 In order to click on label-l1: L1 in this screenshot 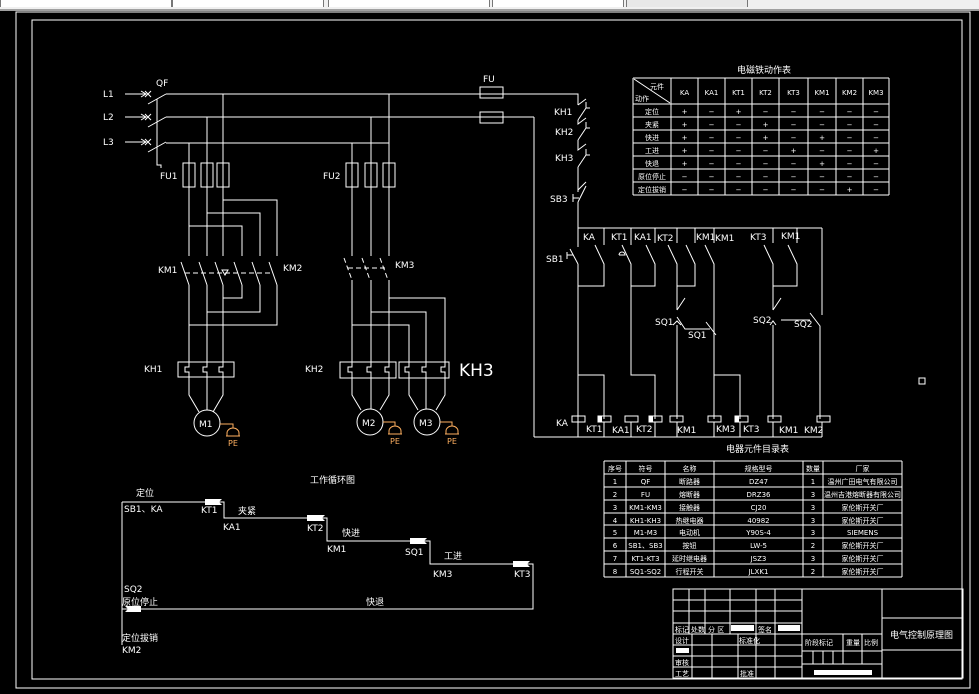, I will do `click(108, 95)`.